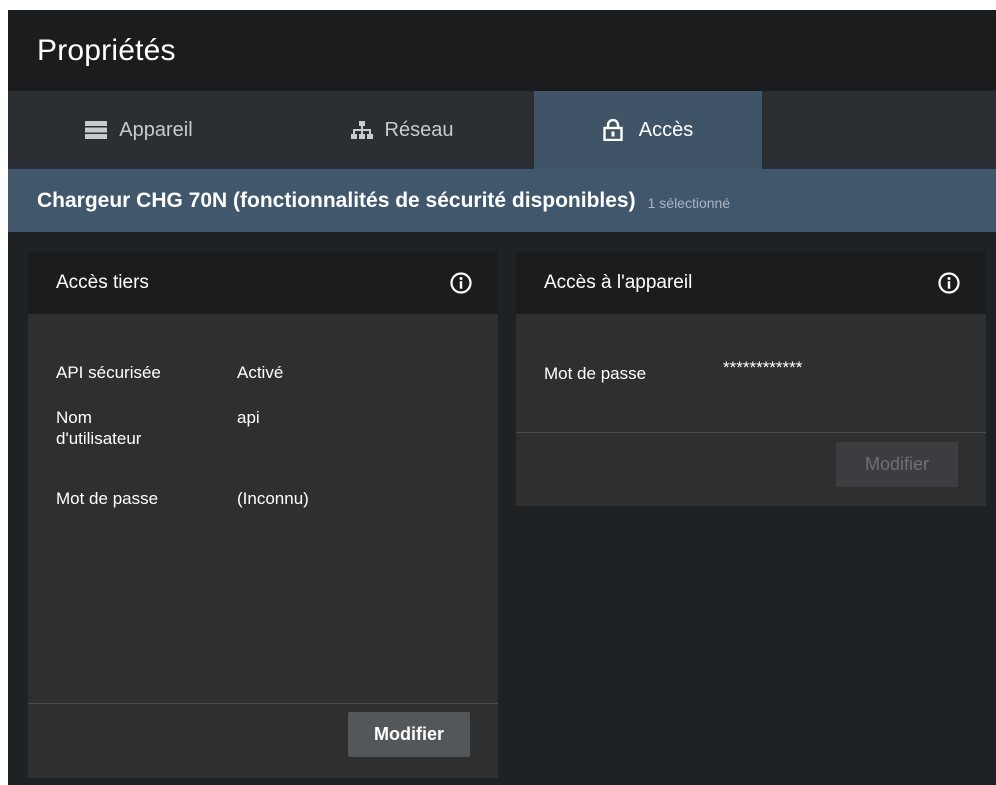 This screenshot has width=996, height=785. I want to click on kv-label: API sécurisée, so click(108, 372).